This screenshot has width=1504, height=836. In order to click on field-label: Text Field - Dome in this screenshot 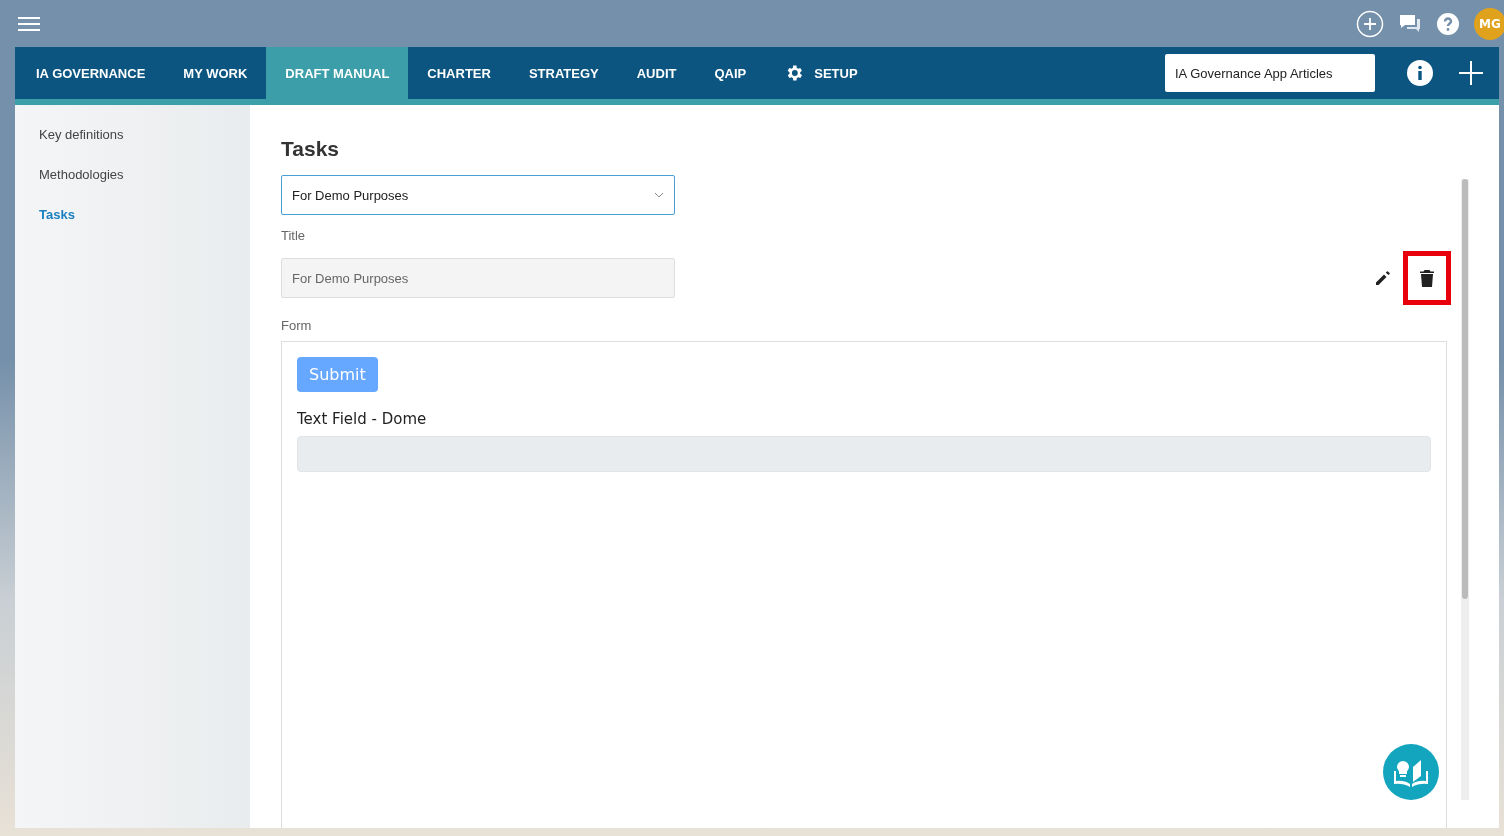, I will do `click(362, 419)`.